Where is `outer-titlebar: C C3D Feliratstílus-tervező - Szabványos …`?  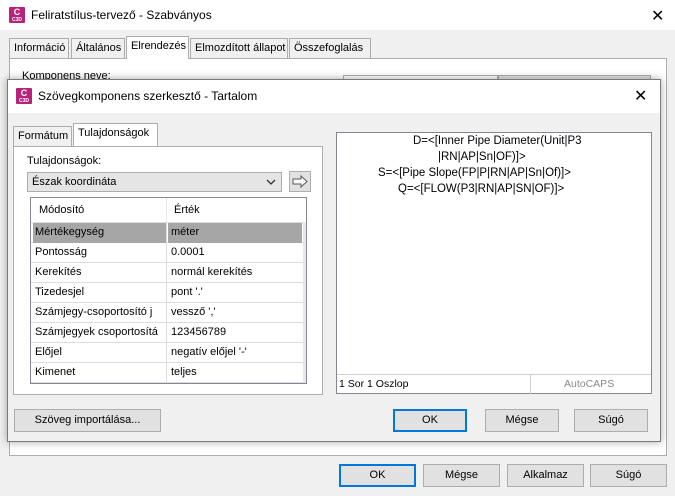 outer-titlebar: C C3D Feliratstílus-tervező - Szabványos … is located at coordinates (337, 15).